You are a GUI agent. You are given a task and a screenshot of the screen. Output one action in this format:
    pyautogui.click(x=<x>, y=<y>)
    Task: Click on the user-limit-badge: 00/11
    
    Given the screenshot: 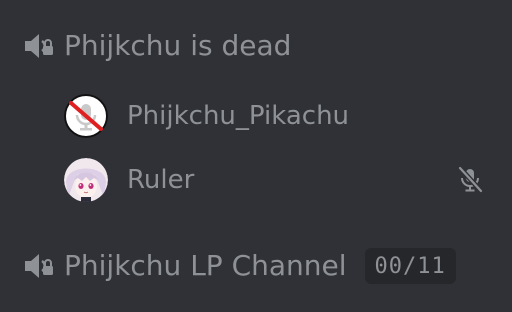 What is the action you would take?
    pyautogui.click(x=410, y=266)
    